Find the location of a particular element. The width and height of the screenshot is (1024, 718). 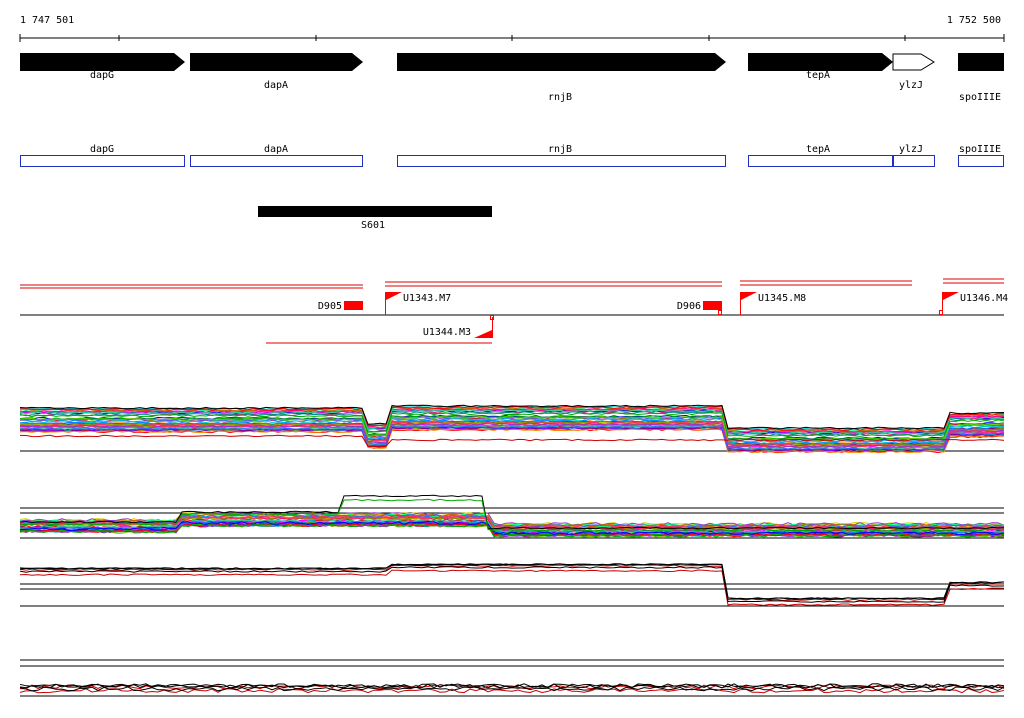

gene-label-rnjB: rnjB is located at coordinates (560, 97).